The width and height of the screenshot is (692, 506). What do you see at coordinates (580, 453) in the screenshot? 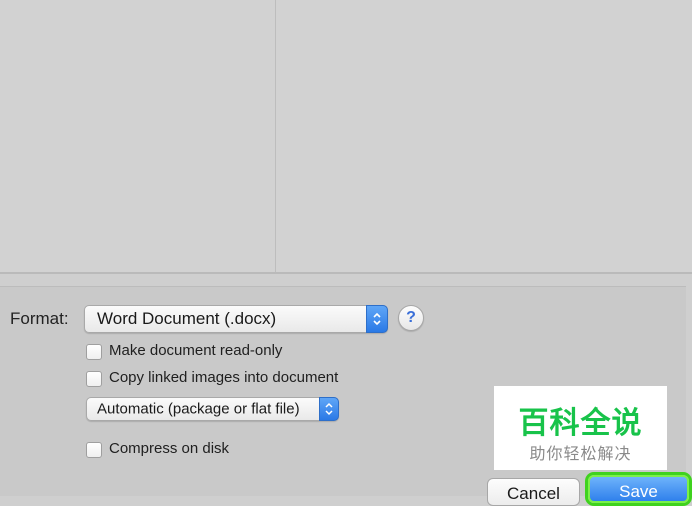
I see `watermark-subtitle: 助你轻松解决` at bounding box center [580, 453].